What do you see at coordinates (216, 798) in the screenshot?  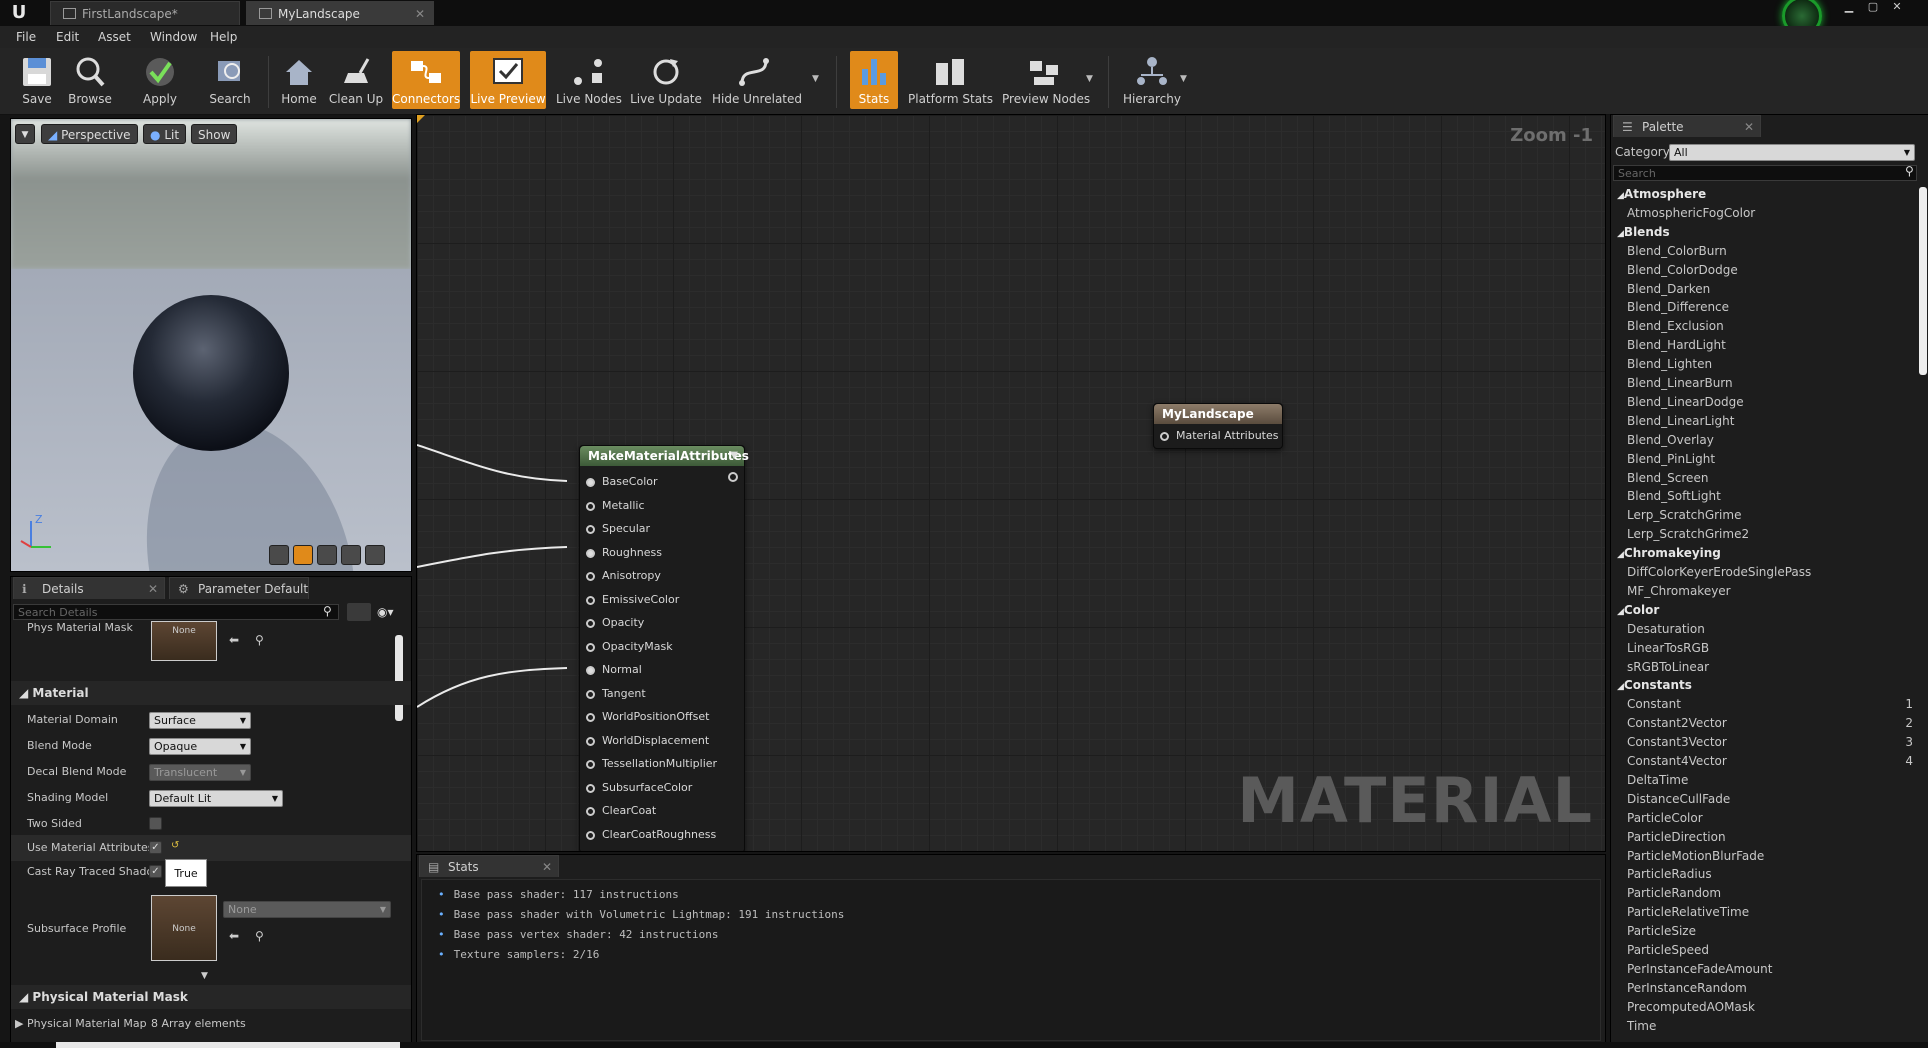 I see `shading-model-dropdown: Default Lit` at bounding box center [216, 798].